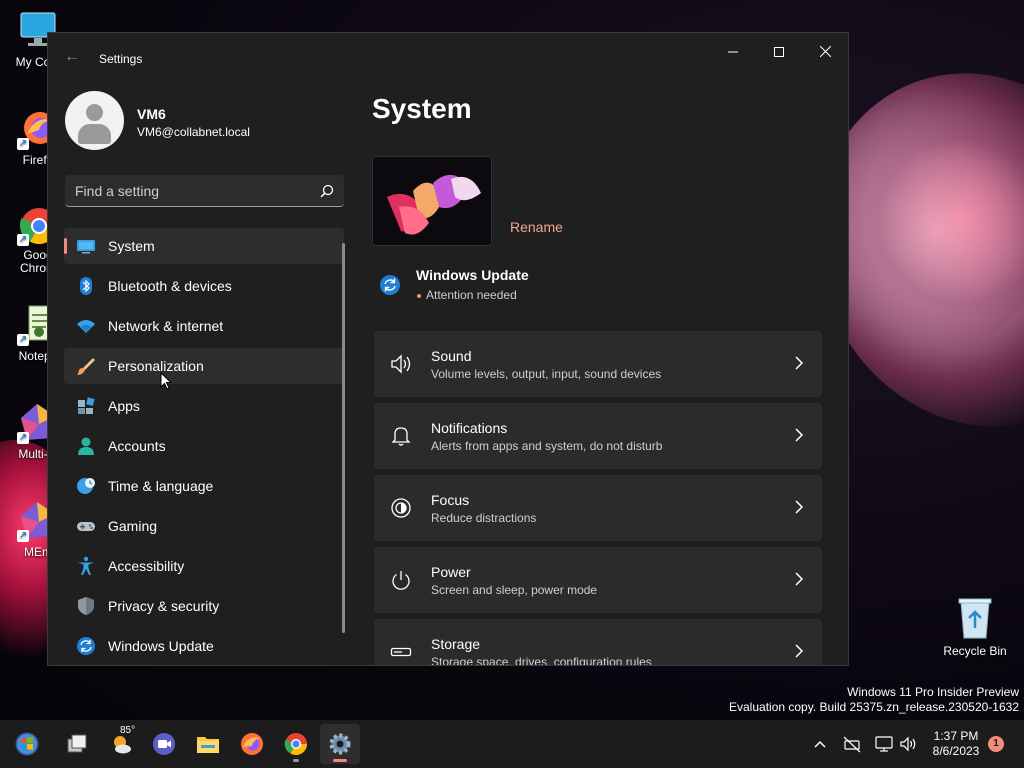 The width and height of the screenshot is (1024, 768). Describe the element at coordinates (598, 580) in the screenshot. I see `settings-card-power: Power Screen and sleep, power mode` at that location.